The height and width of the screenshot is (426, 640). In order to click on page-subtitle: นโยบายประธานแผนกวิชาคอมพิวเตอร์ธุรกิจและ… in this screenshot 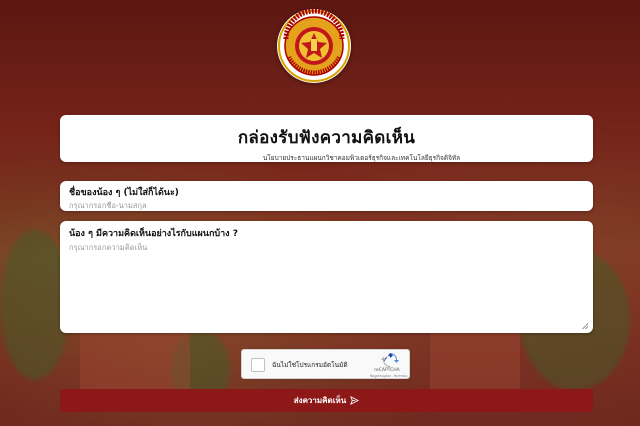, I will do `click(361, 158)`.